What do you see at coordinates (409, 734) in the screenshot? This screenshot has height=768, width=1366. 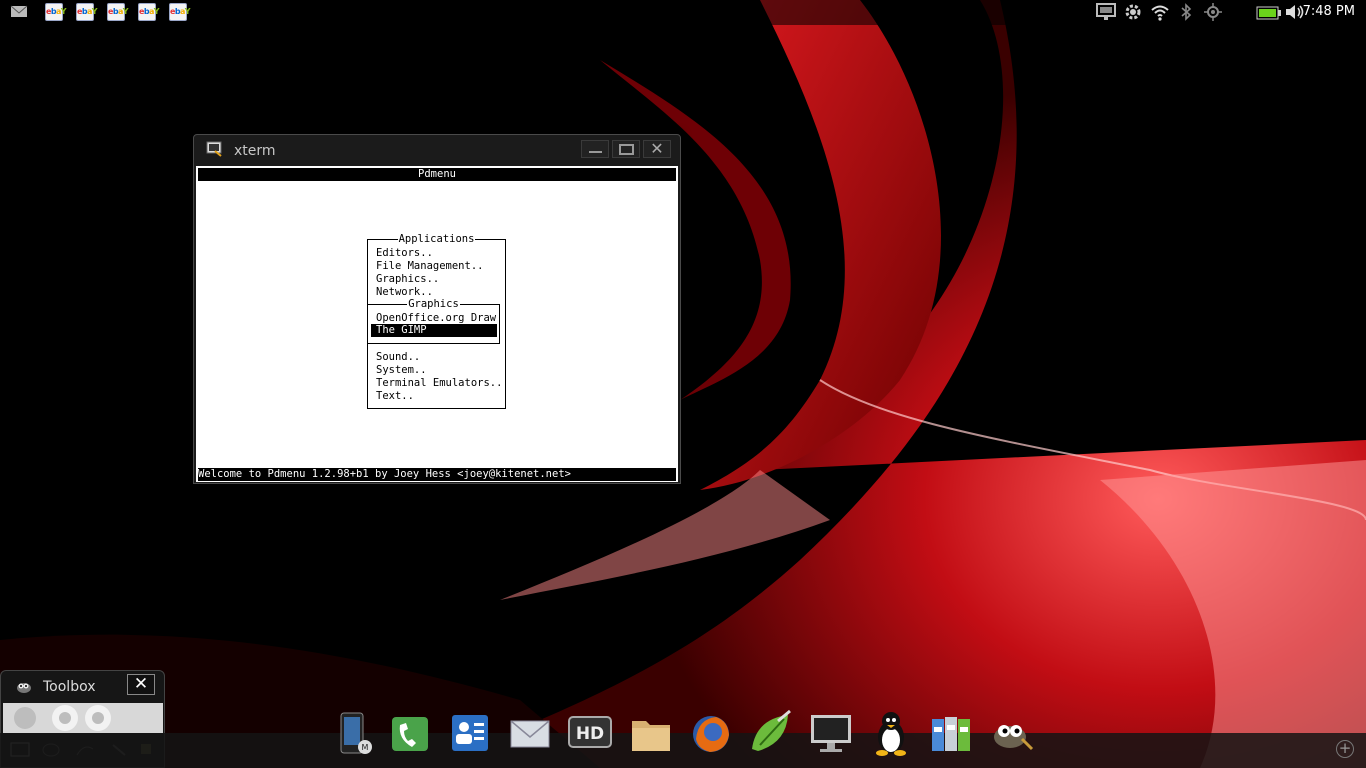 I see `dialer-icon` at bounding box center [409, 734].